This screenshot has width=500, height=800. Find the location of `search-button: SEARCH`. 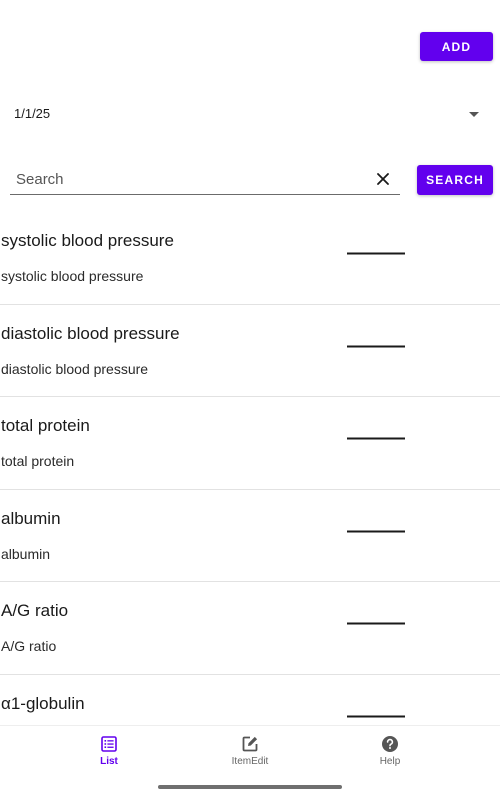

search-button: SEARCH is located at coordinates (455, 180).